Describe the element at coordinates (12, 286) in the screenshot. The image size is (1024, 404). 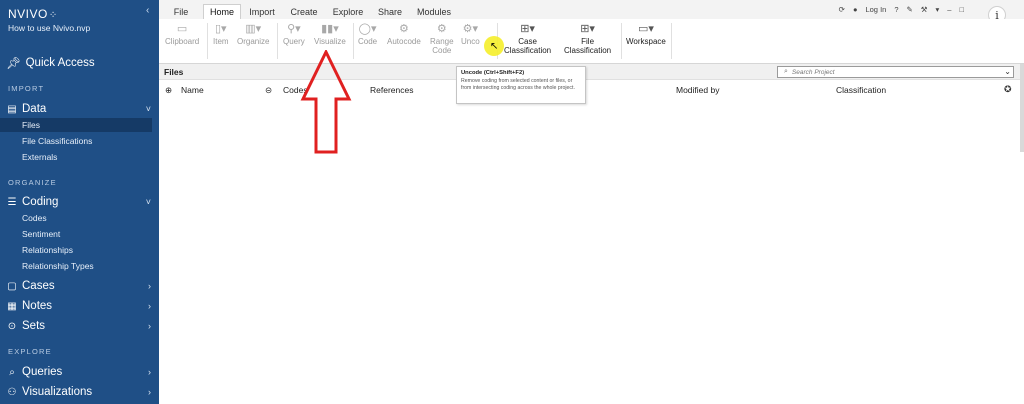
I see `cases-icon: ▢` at that location.